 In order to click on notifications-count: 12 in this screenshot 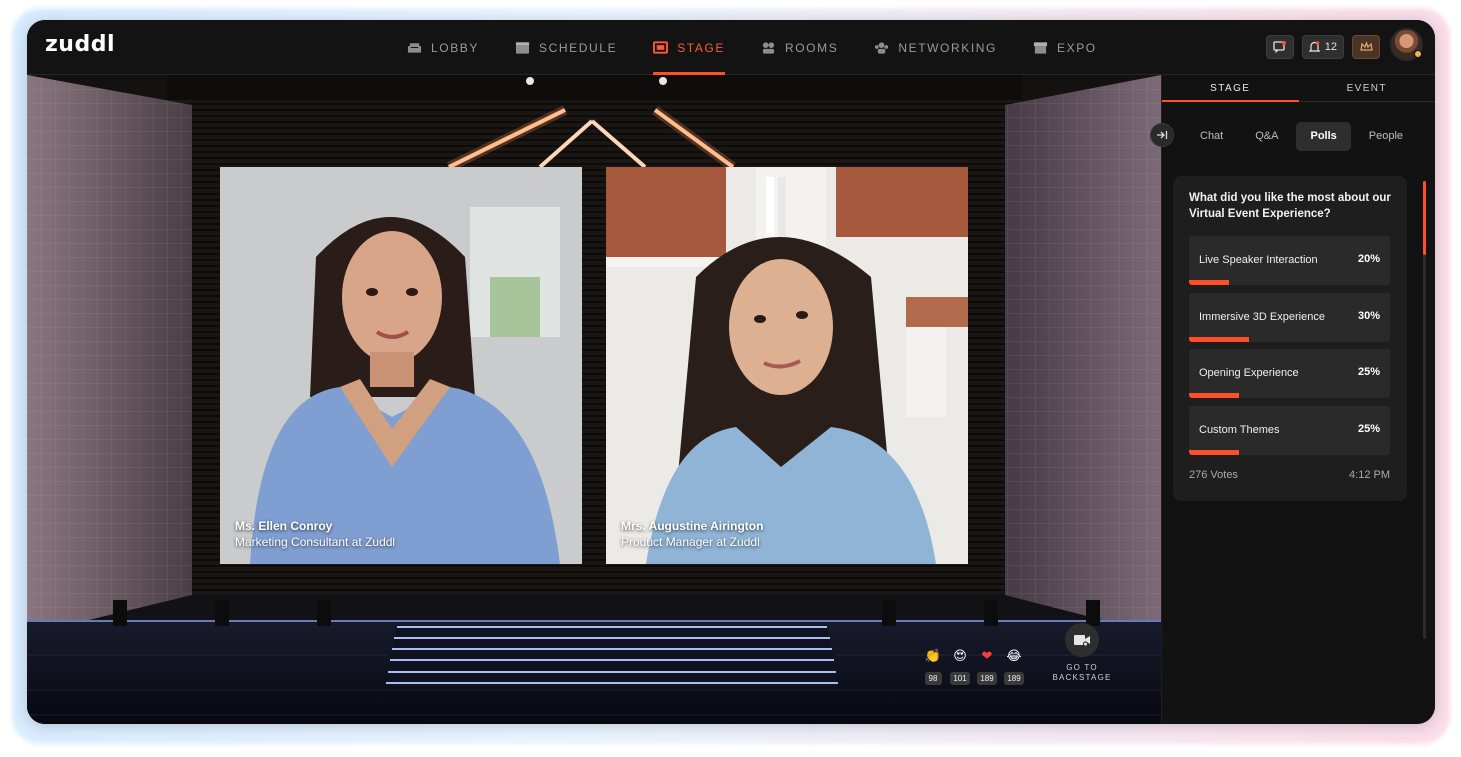, I will do `click(1330, 46)`.